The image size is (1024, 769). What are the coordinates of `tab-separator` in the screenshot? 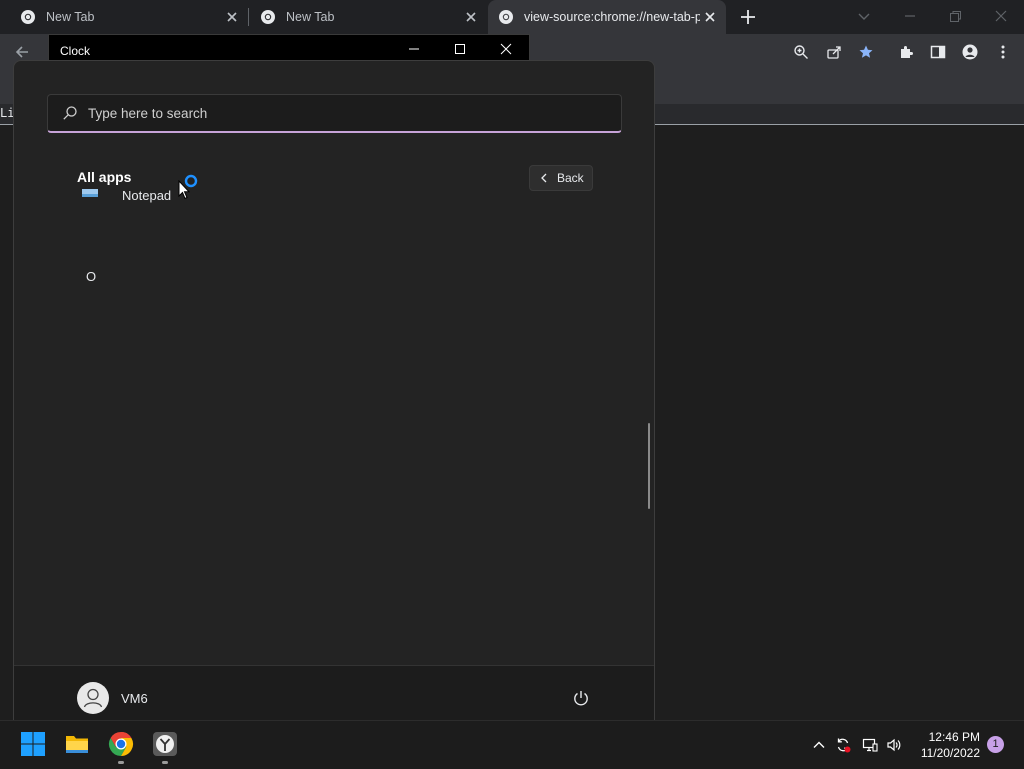 It's located at (248, 17).